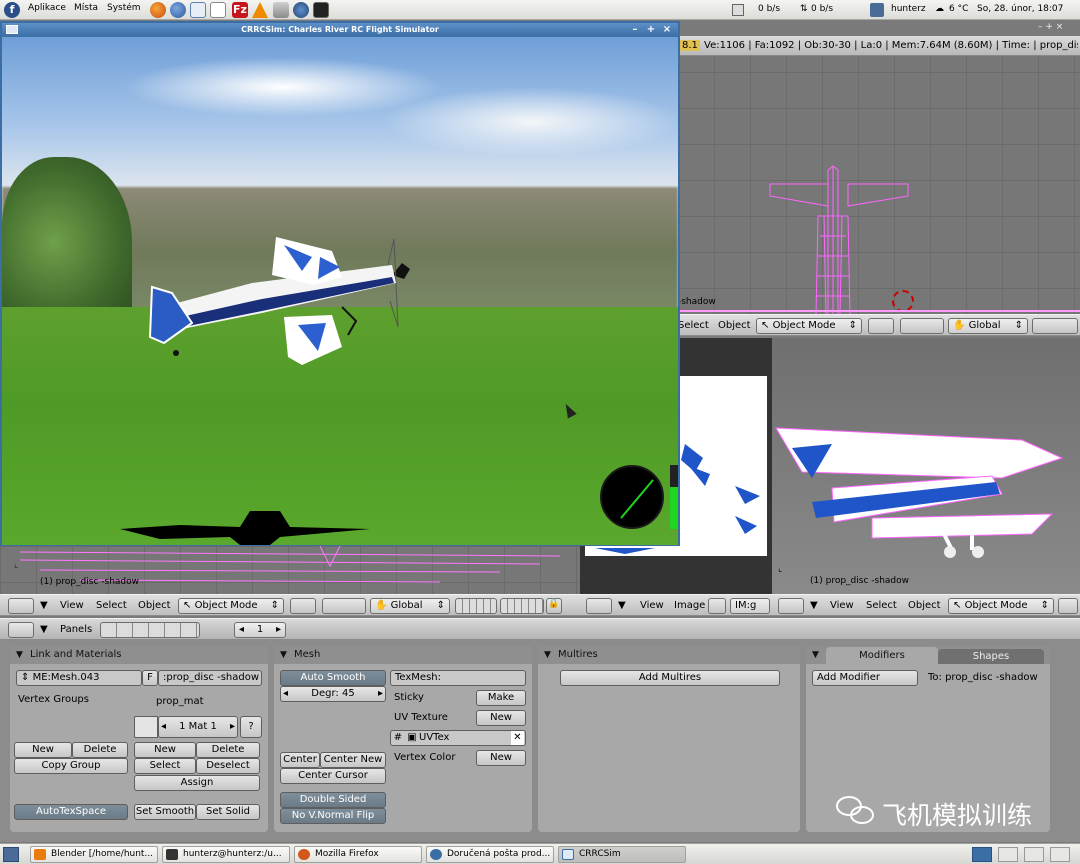 The width and height of the screenshot is (1080, 864). I want to click on uvtex-active-icon: #, so click(398, 738).